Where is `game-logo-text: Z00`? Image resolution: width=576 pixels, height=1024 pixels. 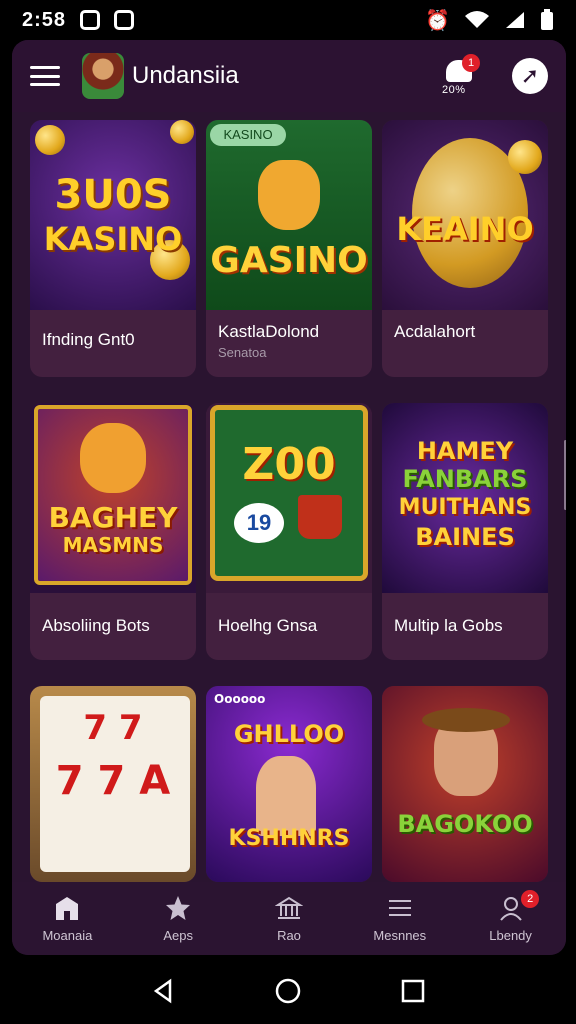 game-logo-text: Z00 is located at coordinates (289, 464).